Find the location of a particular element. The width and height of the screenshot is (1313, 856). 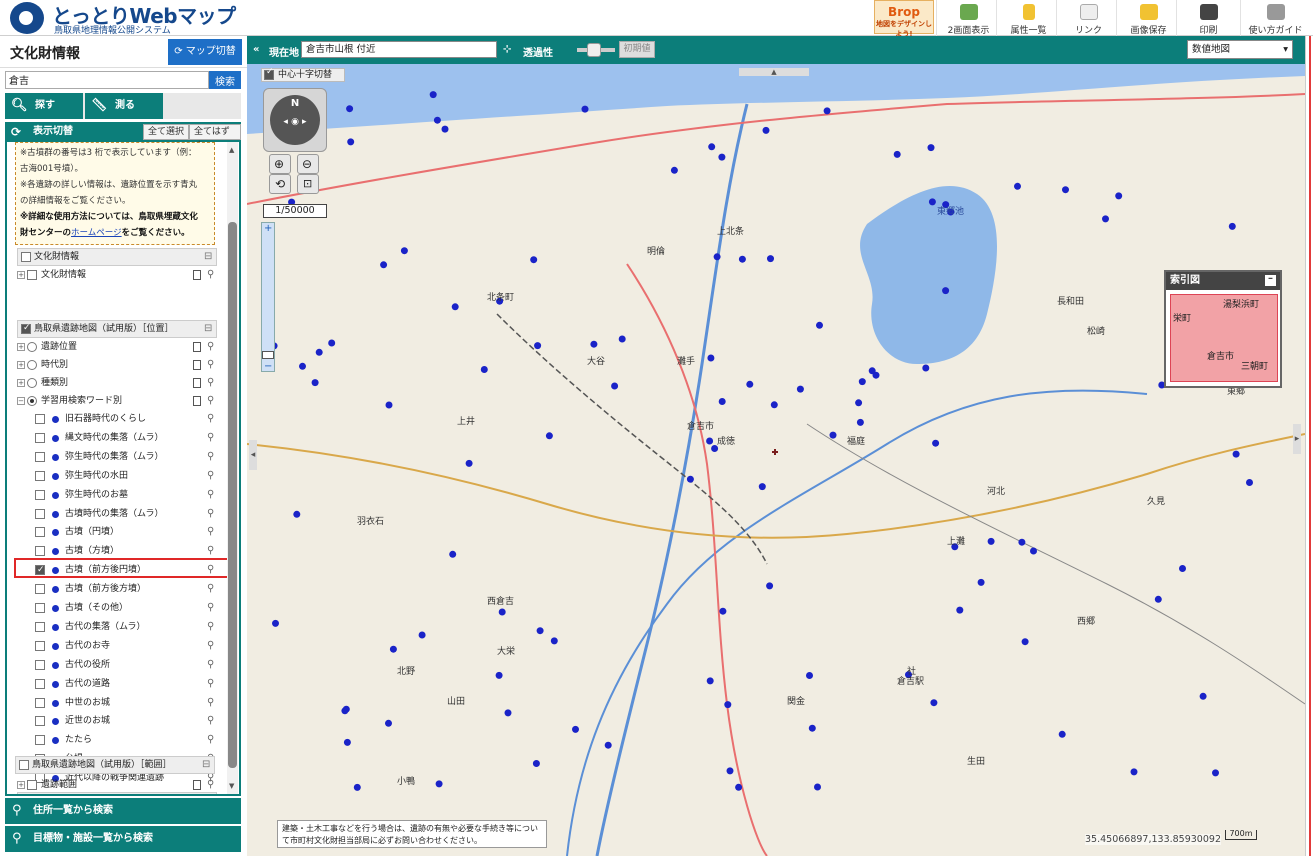

reset-button: 初期値 is located at coordinates (637, 49).